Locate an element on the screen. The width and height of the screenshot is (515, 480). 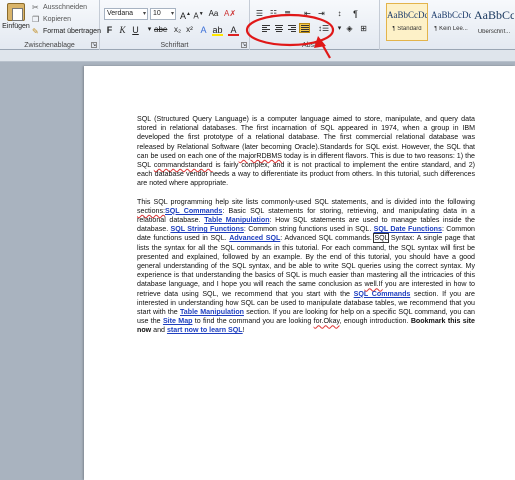
font-size-select: 10 ▾ is located at coordinates (163, 14).